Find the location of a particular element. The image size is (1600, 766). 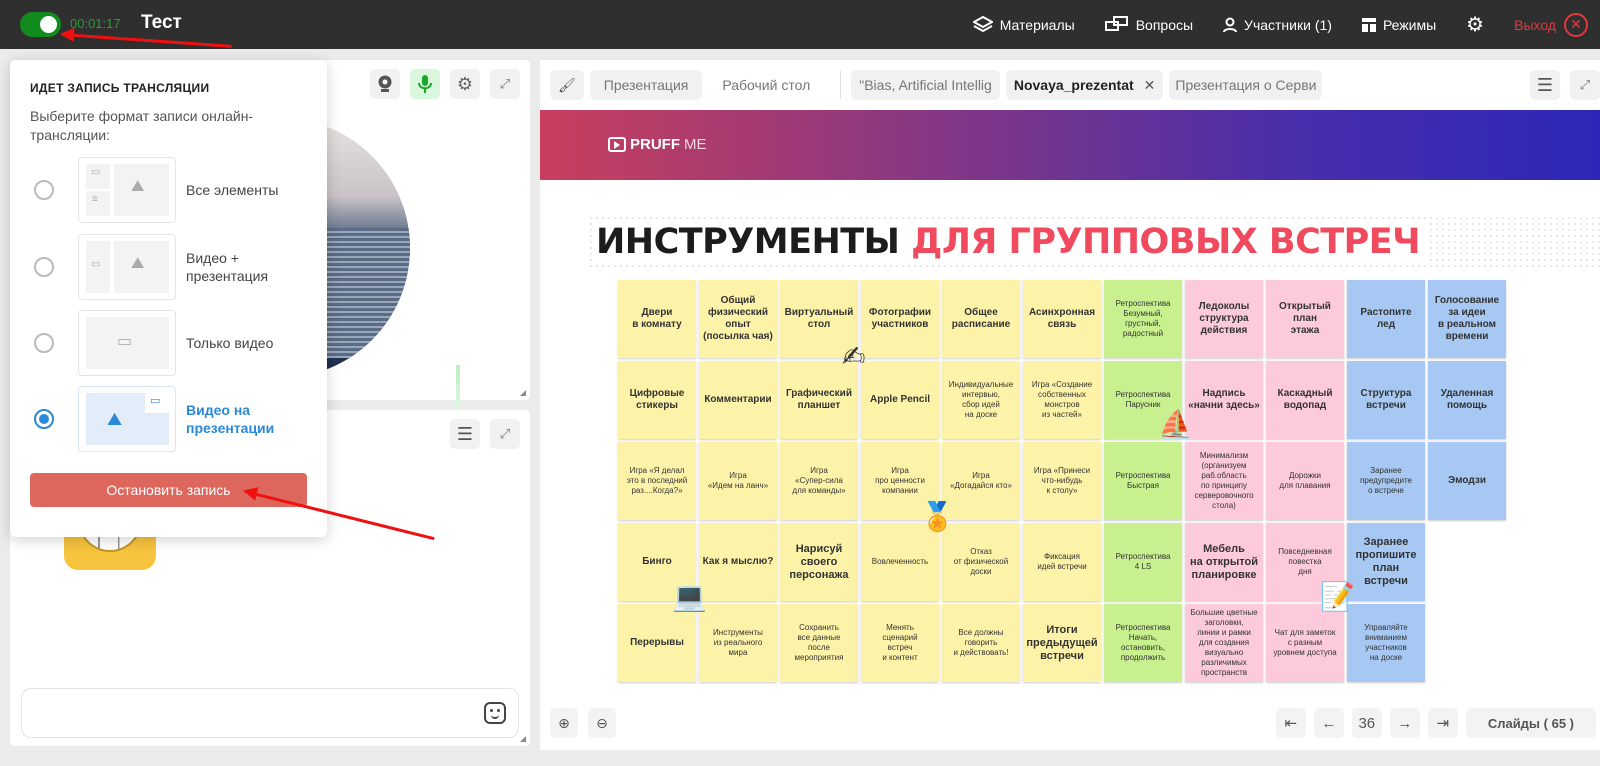

sticky-note: Мебель на открытой планировке is located at coordinates (1224, 562).